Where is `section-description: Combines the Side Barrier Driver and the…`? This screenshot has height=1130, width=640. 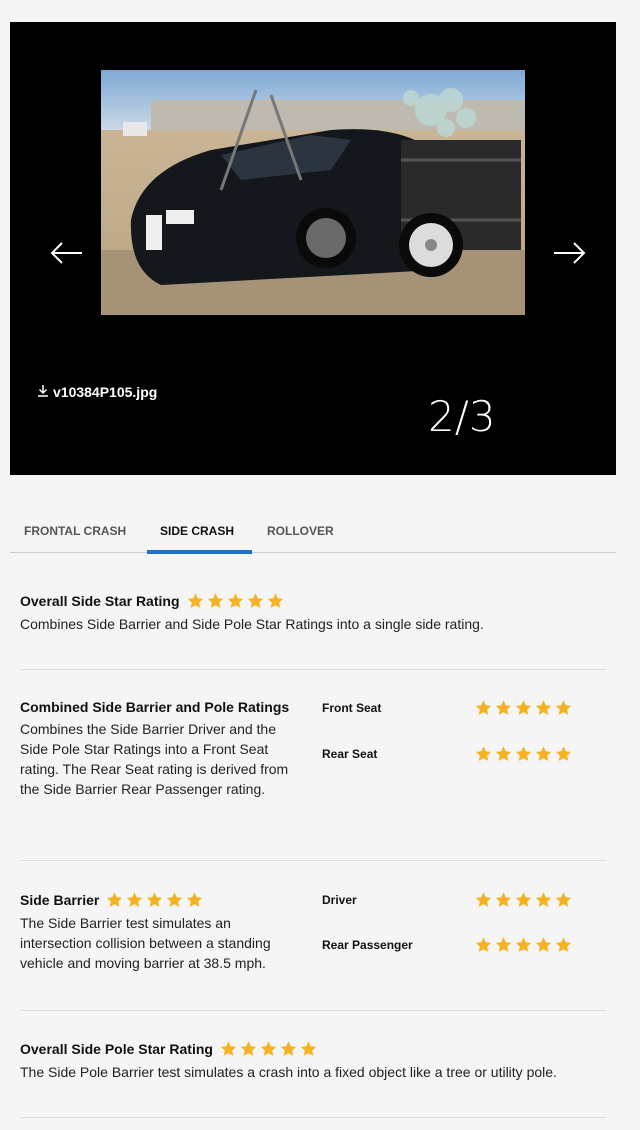
section-description: Combines the Side Barrier Driver and the… is located at coordinates (154, 759).